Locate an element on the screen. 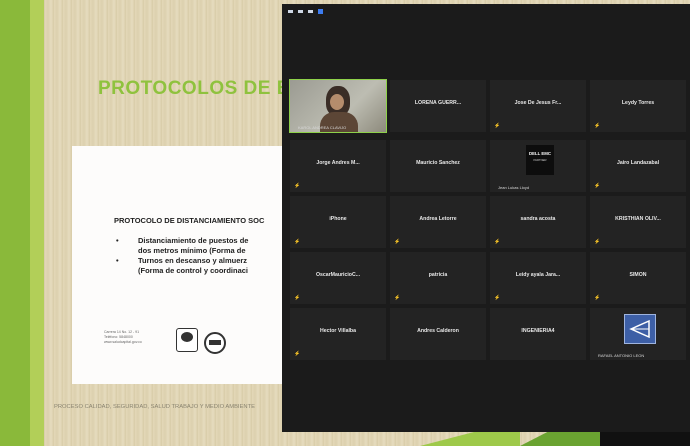 Image resolution: width=690 pixels, height=446 pixels. participant-tile: iPhone is located at coordinates (338, 222).